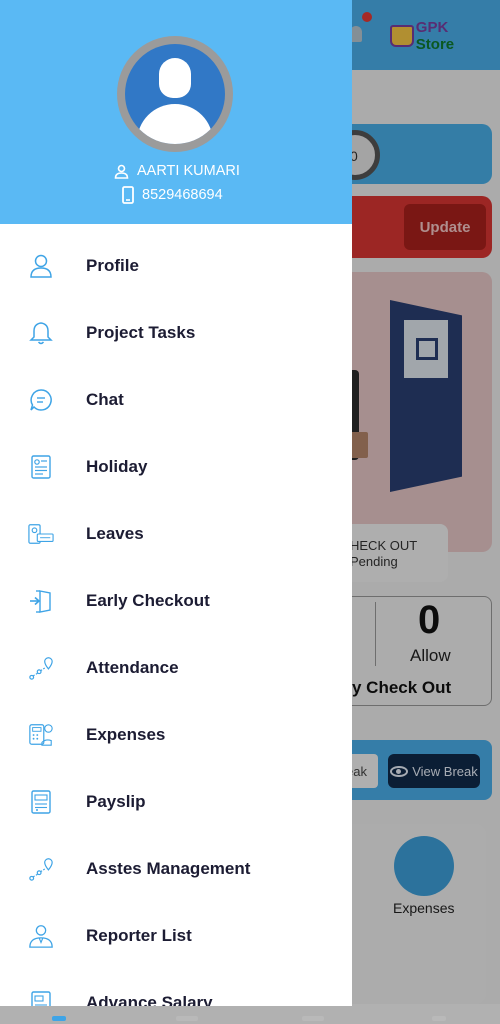 The height and width of the screenshot is (1024, 500). I want to click on menu-item-holiday: Holiday, so click(176, 466).